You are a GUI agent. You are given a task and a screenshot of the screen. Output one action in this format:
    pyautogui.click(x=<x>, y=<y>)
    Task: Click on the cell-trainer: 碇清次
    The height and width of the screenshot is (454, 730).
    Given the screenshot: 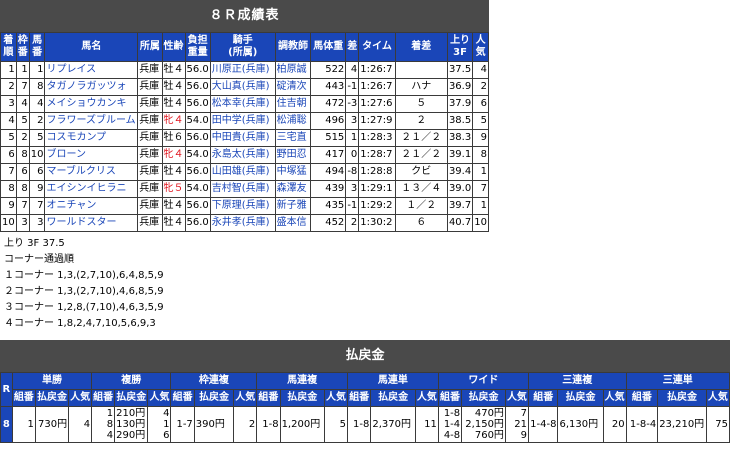 What is the action you would take?
    pyautogui.click(x=293, y=87)
    